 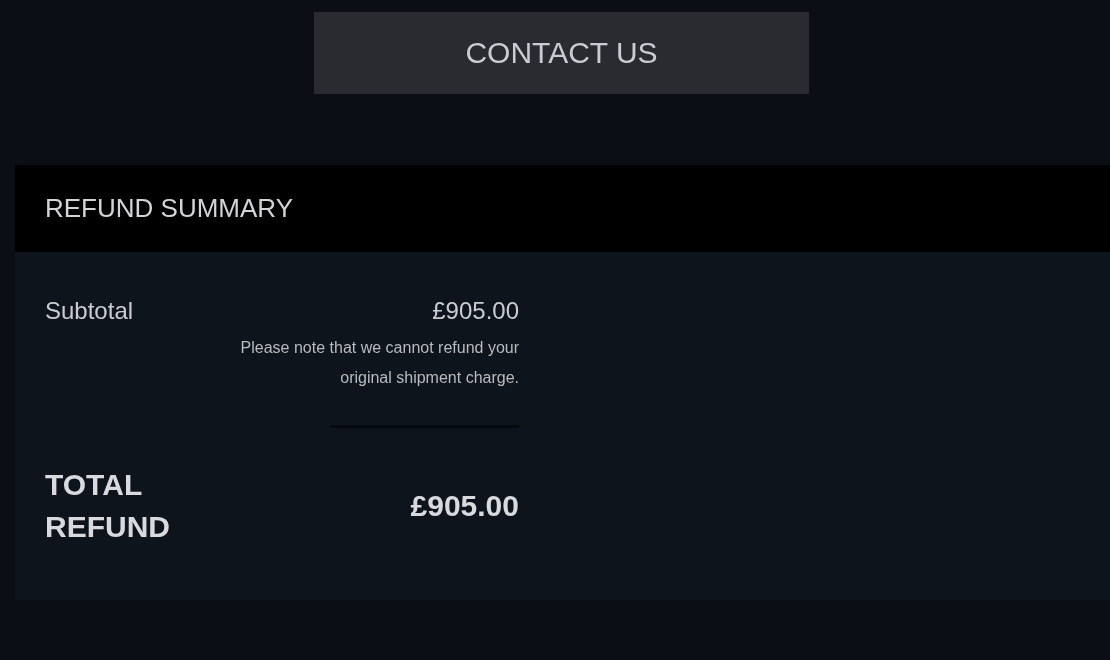 I want to click on total-value: £905.00, so click(x=464, y=506).